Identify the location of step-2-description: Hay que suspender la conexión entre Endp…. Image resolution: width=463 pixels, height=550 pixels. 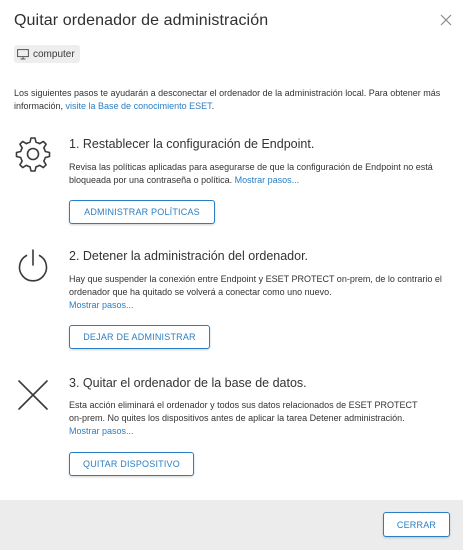
(261, 292).